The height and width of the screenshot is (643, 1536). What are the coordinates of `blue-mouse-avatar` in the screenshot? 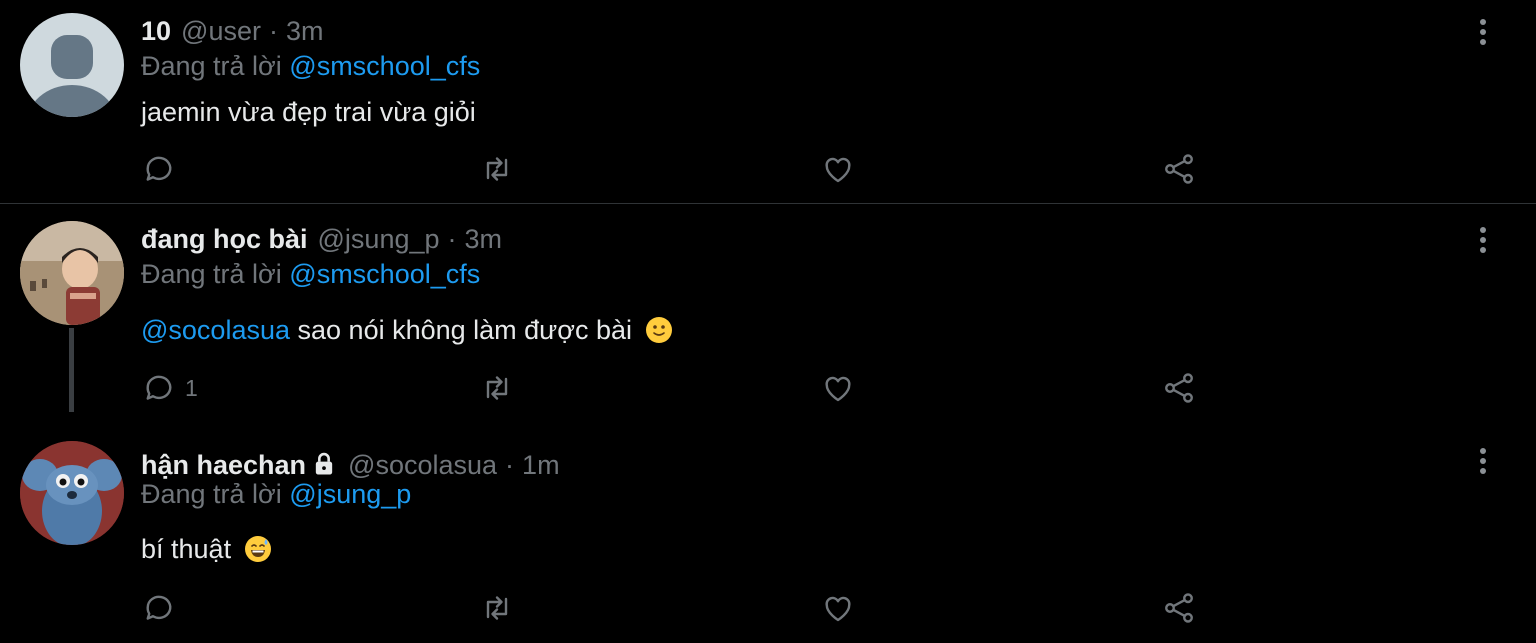 It's located at (72, 493).